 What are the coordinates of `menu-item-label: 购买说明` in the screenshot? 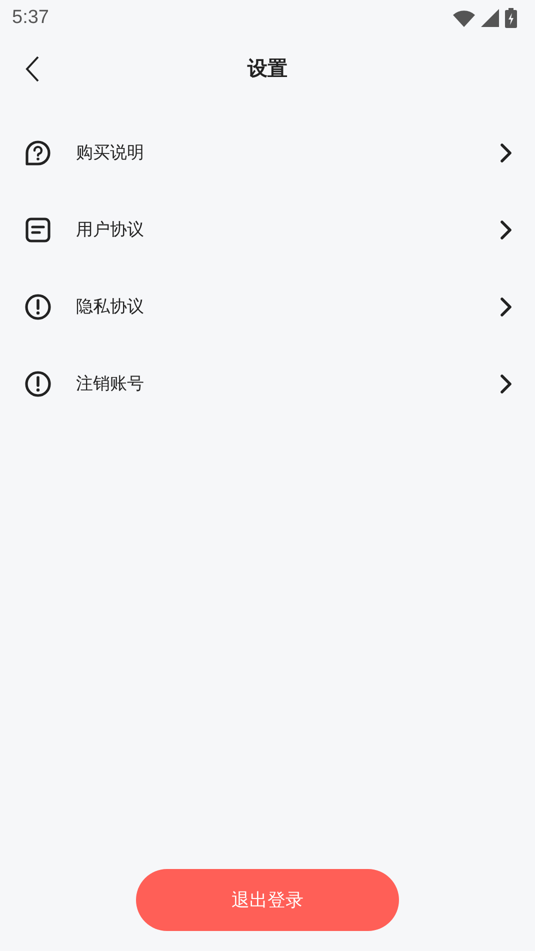 It's located at (287, 152).